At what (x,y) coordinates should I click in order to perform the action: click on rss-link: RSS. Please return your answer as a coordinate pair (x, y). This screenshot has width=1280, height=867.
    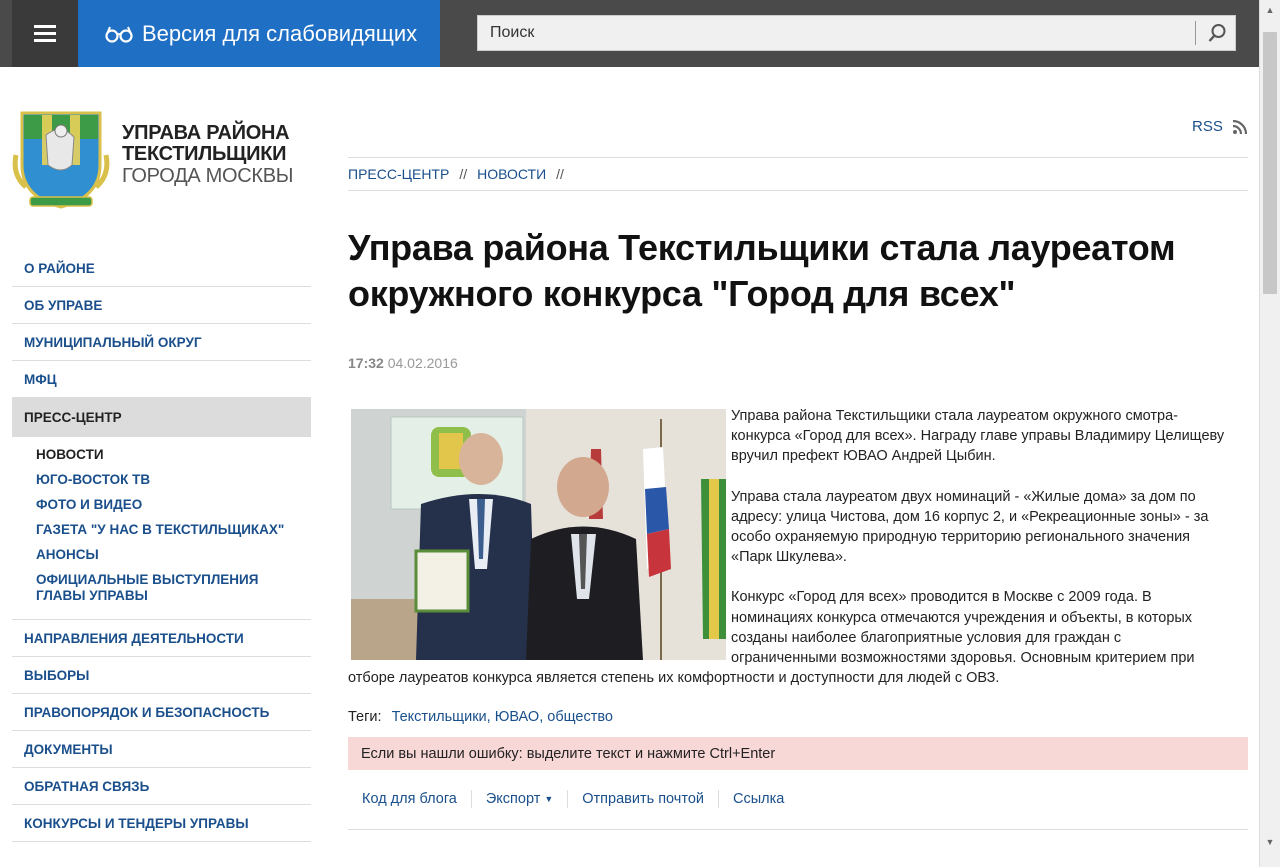
    Looking at the image, I should click on (1219, 126).